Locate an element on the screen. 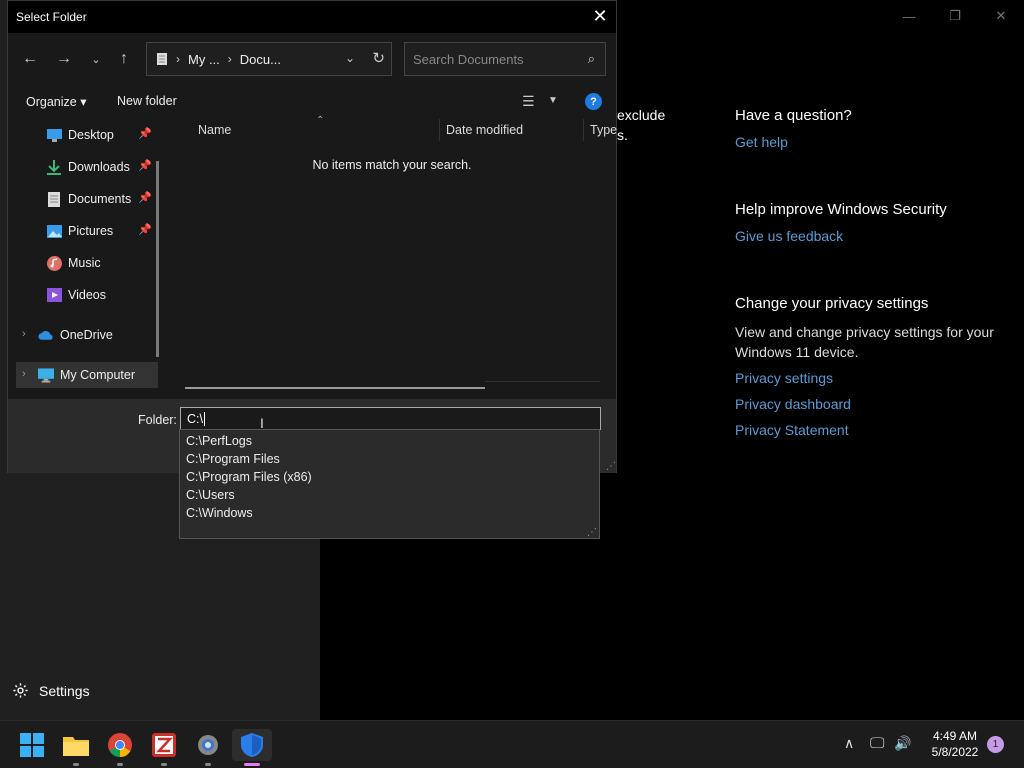  notification-badge: 1 is located at coordinates (995, 744).